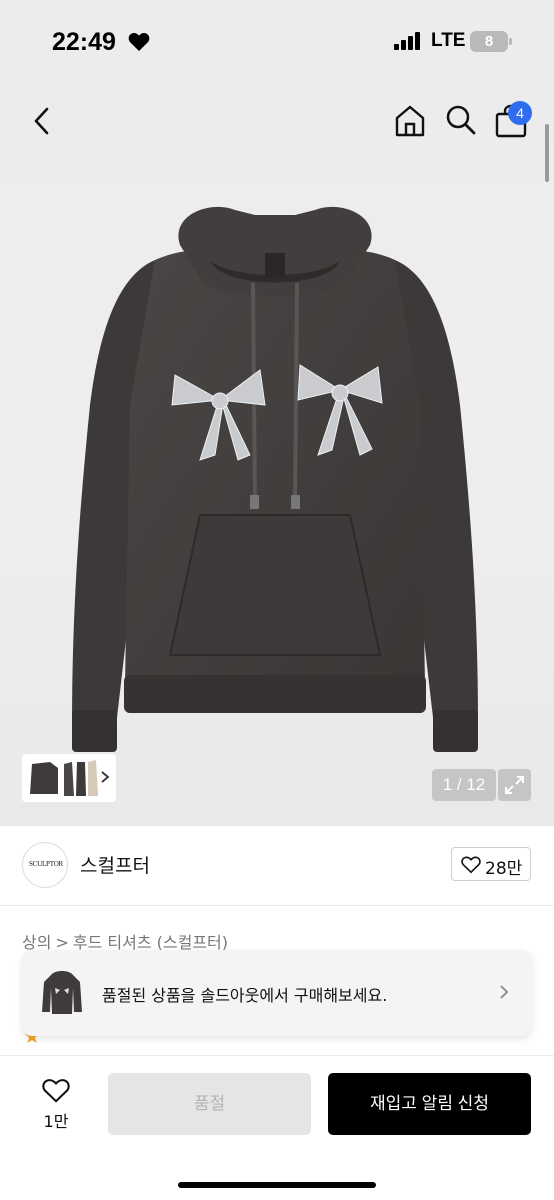  What do you see at coordinates (56, 1121) in the screenshot?
I see `wishlist-count: 1만` at bounding box center [56, 1121].